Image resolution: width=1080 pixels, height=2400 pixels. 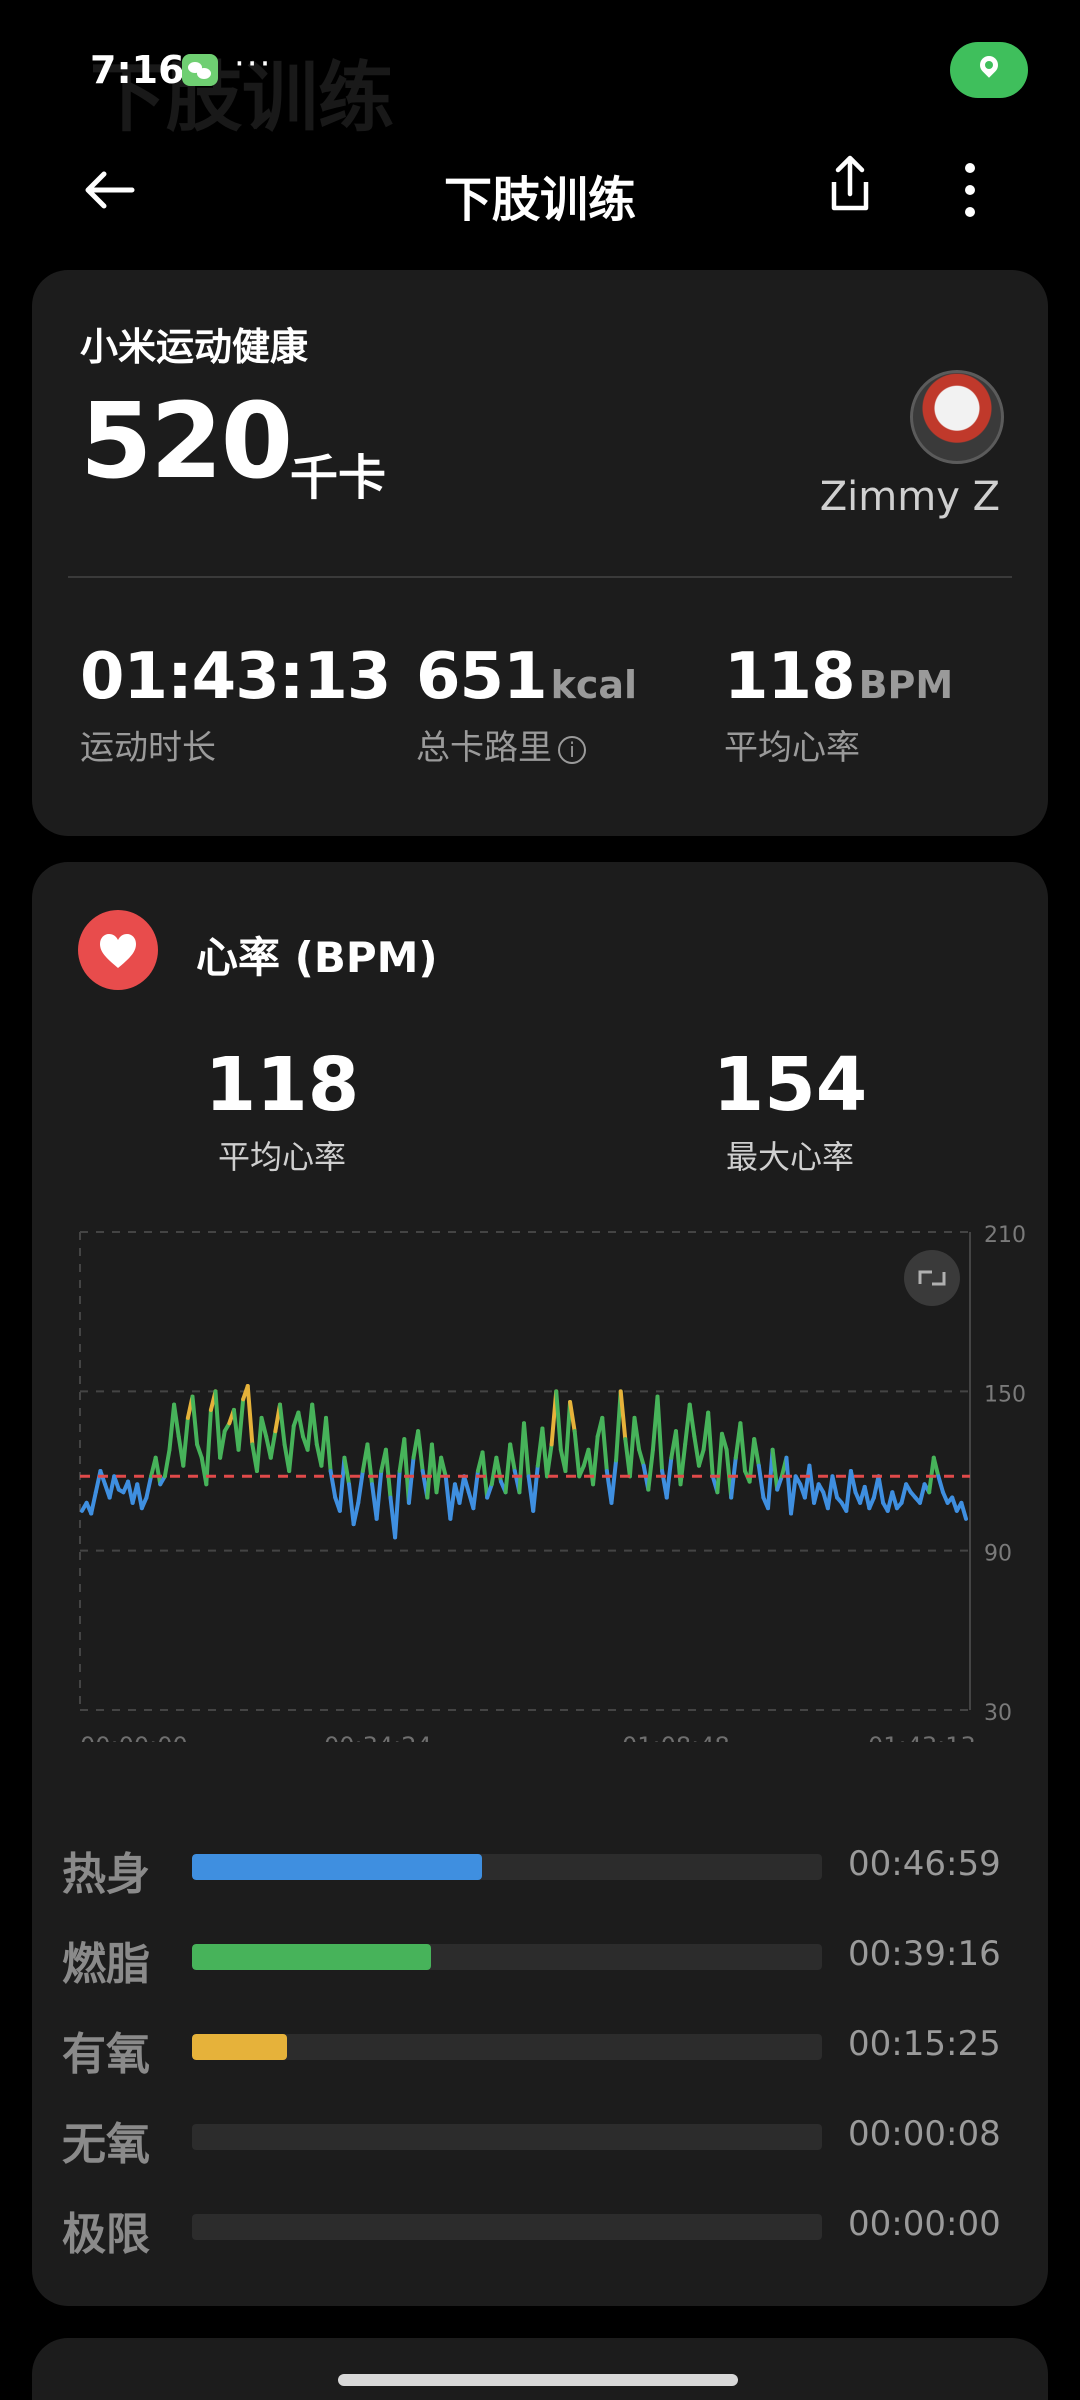 I want to click on stat-total-calories: 651 kcal 总卡路里 i, so click(x=526, y=704).